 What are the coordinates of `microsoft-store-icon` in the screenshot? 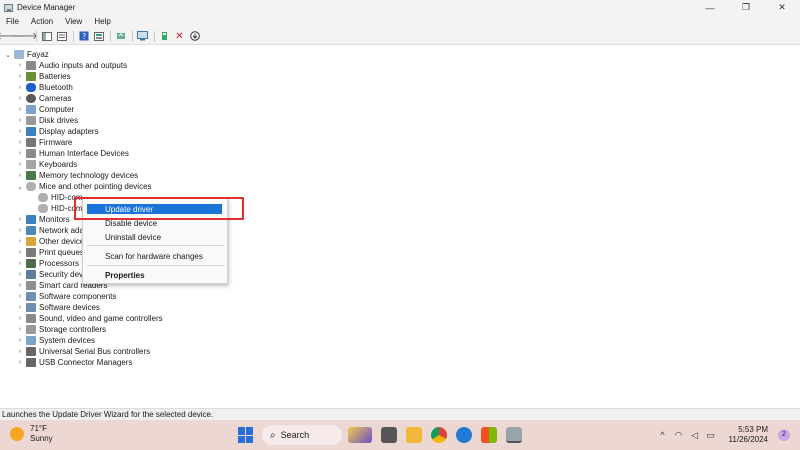 It's located at (489, 435).